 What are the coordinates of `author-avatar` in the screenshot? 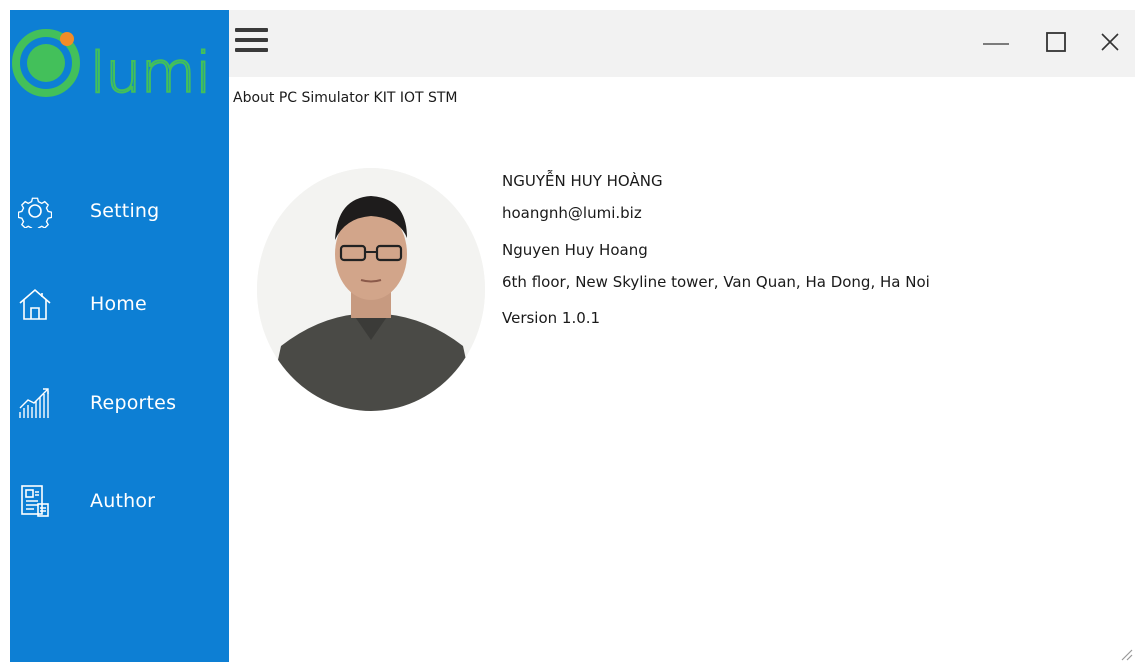 It's located at (371, 289).